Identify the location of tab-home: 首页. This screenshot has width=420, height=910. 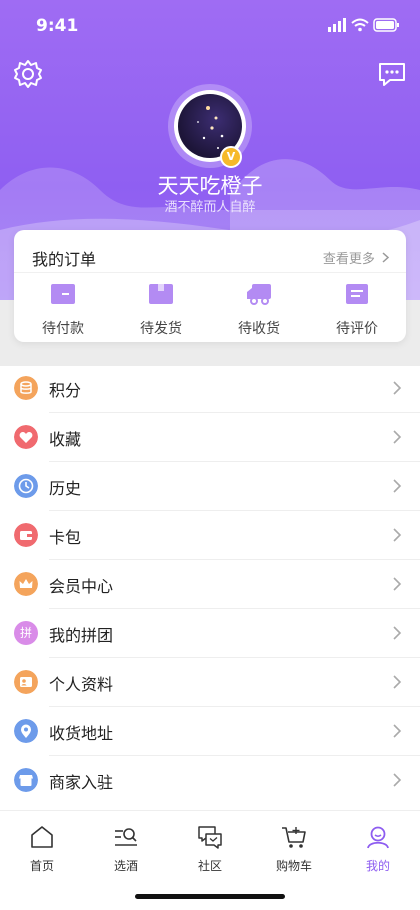
(42, 848).